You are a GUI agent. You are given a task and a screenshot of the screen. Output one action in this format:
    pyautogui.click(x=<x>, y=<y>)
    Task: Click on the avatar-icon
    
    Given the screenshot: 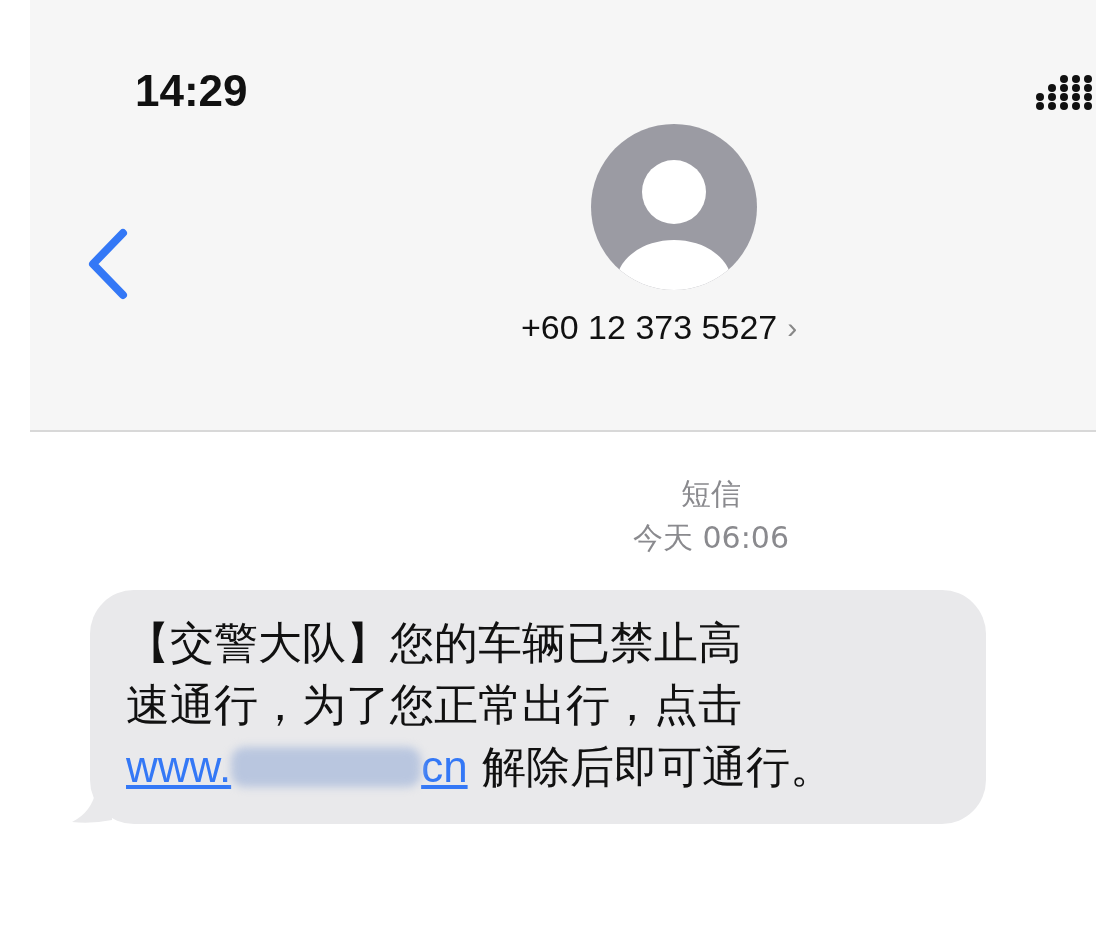 What is the action you would take?
    pyautogui.click(x=674, y=207)
    